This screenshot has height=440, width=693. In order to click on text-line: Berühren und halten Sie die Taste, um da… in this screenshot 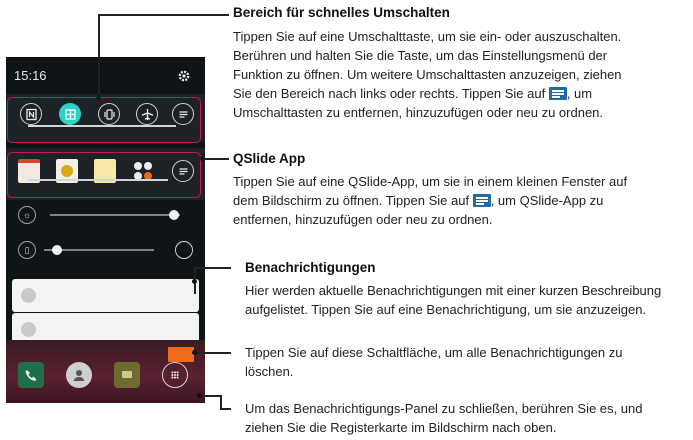, I will do `click(420, 55)`.